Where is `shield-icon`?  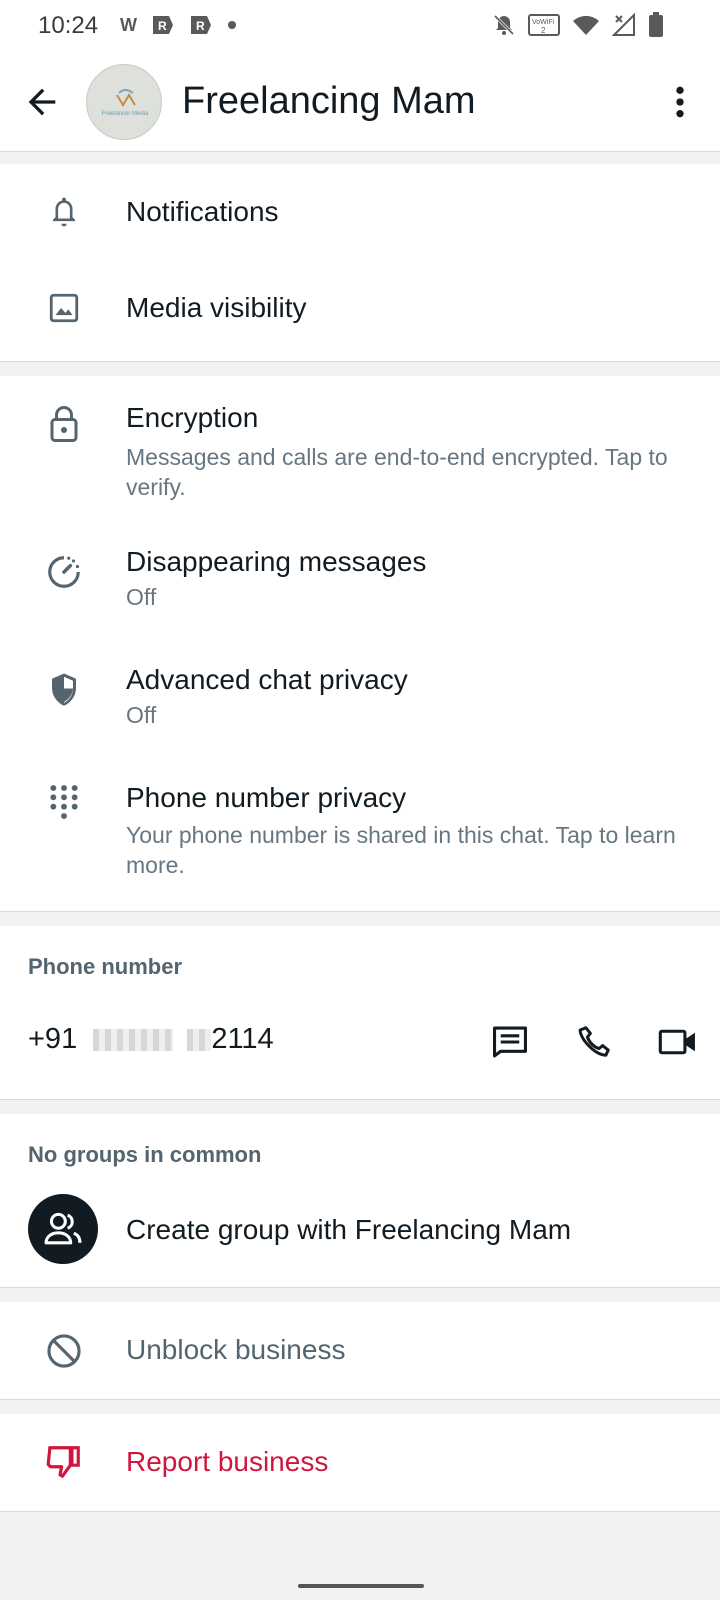 shield-icon is located at coordinates (64, 690).